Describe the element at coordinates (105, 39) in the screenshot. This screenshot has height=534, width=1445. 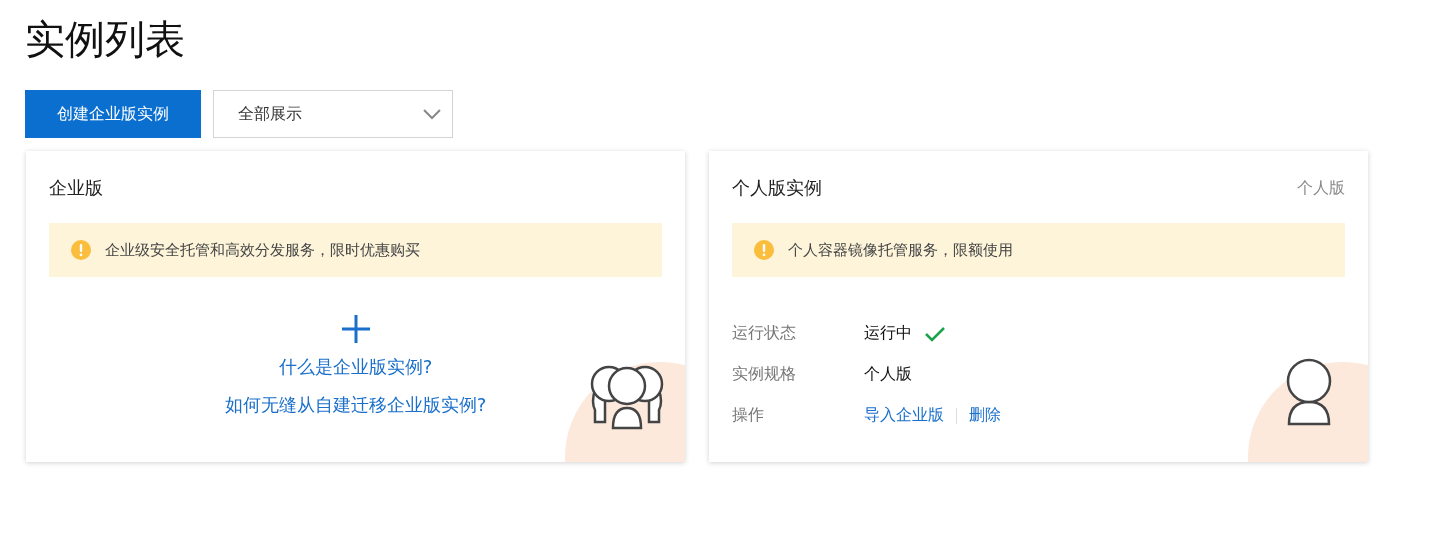
I see `page-title: 实例列表` at that location.